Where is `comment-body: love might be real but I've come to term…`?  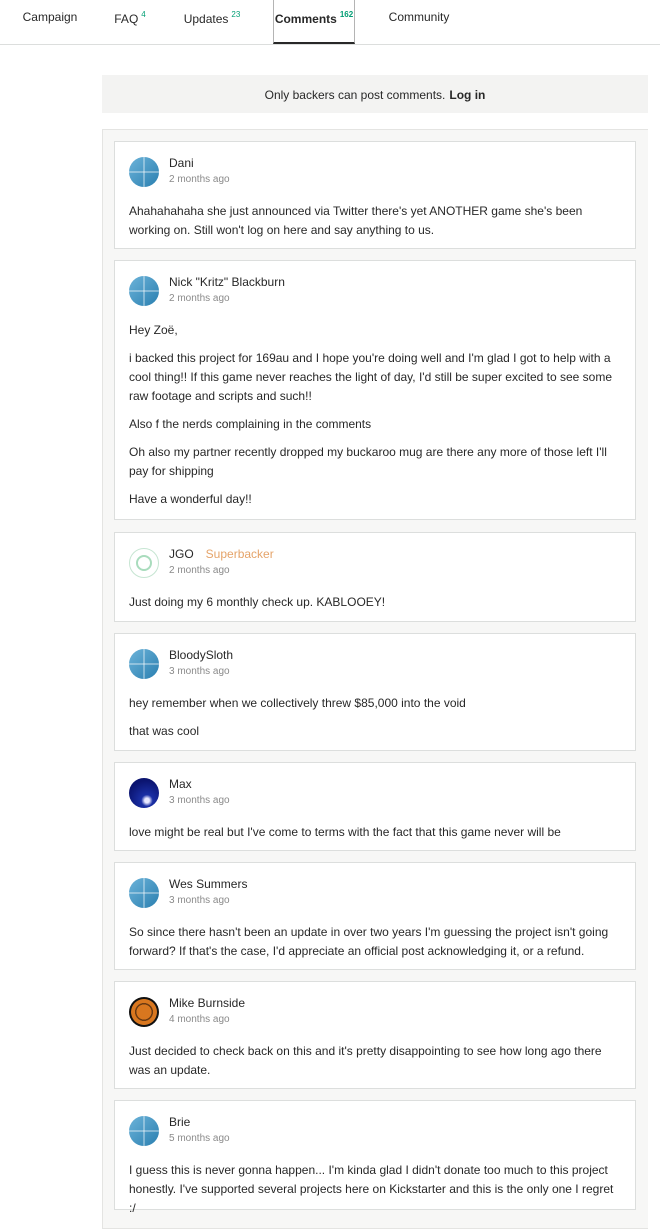 comment-body: love might be real but I've come to term… is located at coordinates (375, 832).